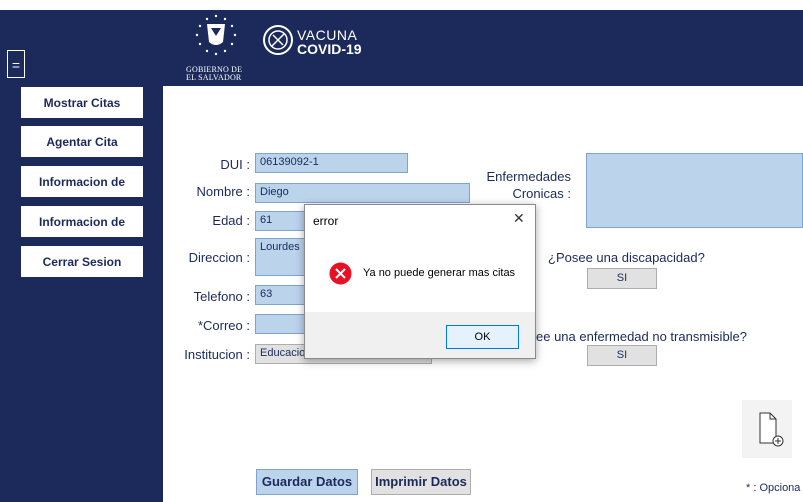 Image resolution: width=803 pixels, height=502 pixels. Describe the element at coordinates (82, 102) in the screenshot. I see `sidebar-item-mostrar-citas: Mostrar Citas` at that location.